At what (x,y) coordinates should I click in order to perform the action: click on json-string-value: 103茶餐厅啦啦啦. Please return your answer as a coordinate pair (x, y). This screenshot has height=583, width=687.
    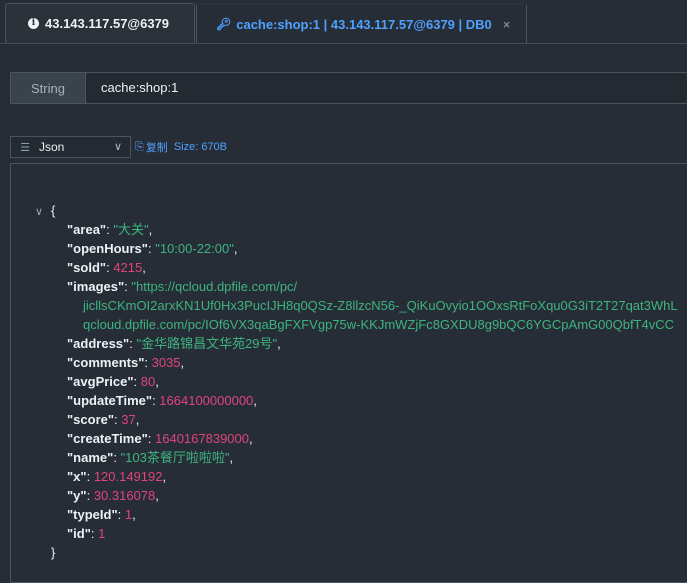
    Looking at the image, I should click on (175, 457).